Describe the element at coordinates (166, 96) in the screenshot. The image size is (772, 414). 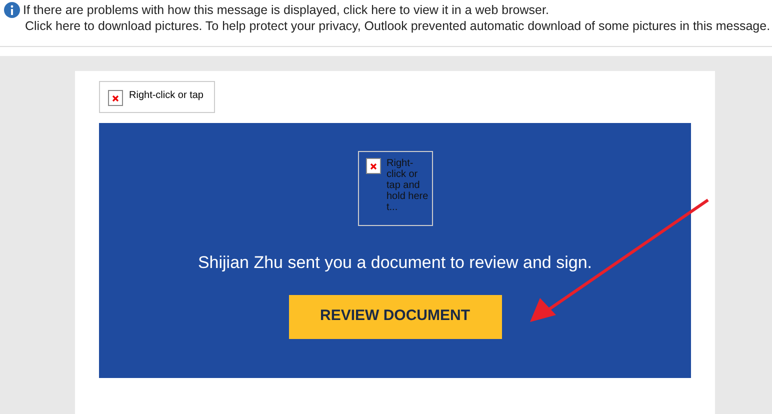
I see `image-alt-text: Right-click or tap` at that location.